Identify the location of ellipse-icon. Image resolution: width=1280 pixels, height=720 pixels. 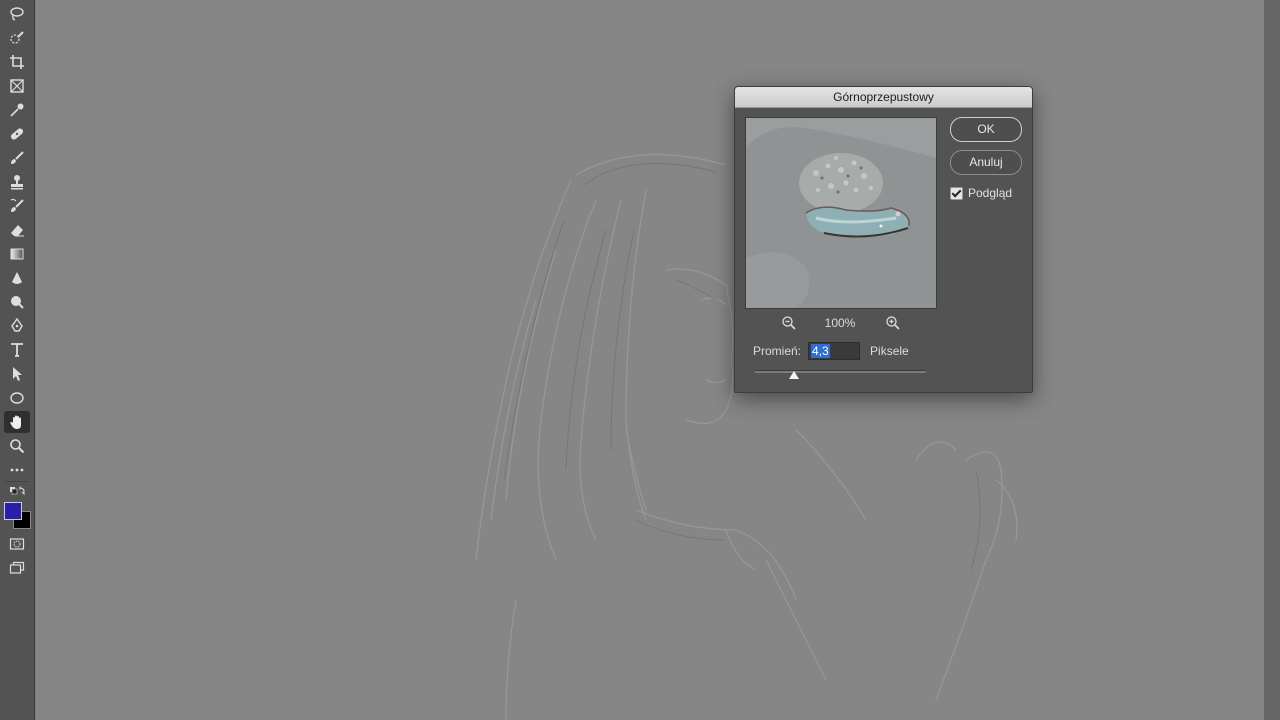
(17, 398).